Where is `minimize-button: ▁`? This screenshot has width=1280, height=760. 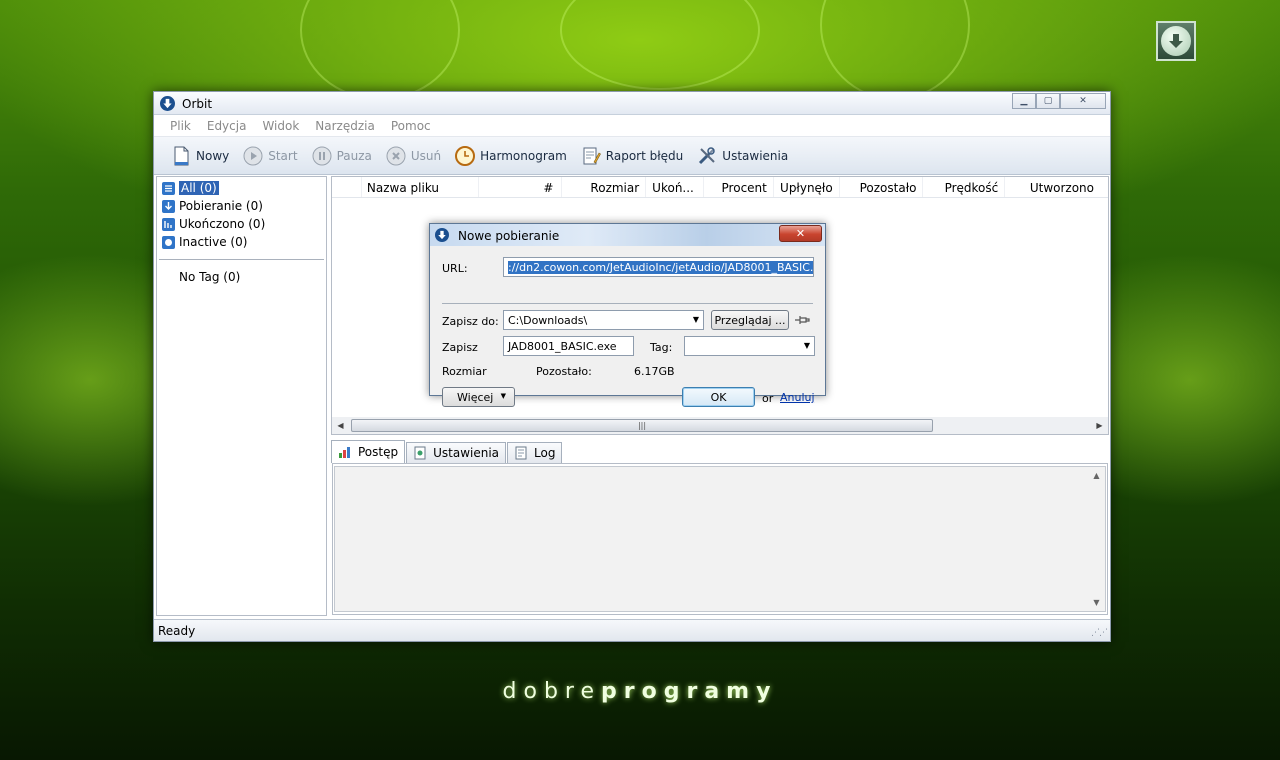 minimize-button: ▁ is located at coordinates (1024, 101).